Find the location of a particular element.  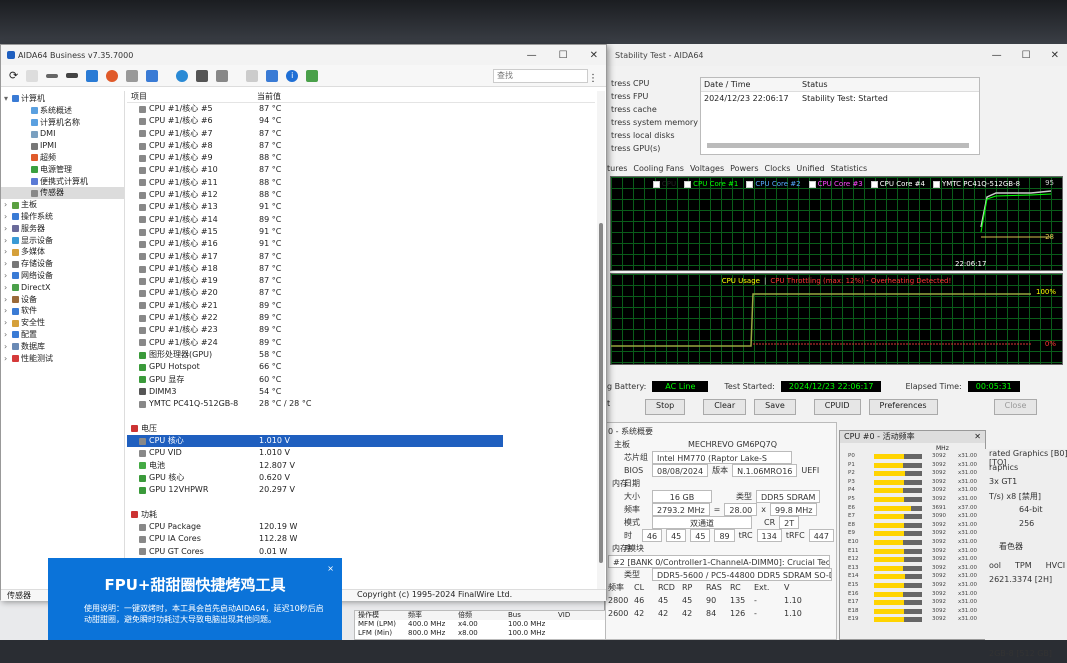

refresh-icon: ⟳ is located at coordinates (13, 75).